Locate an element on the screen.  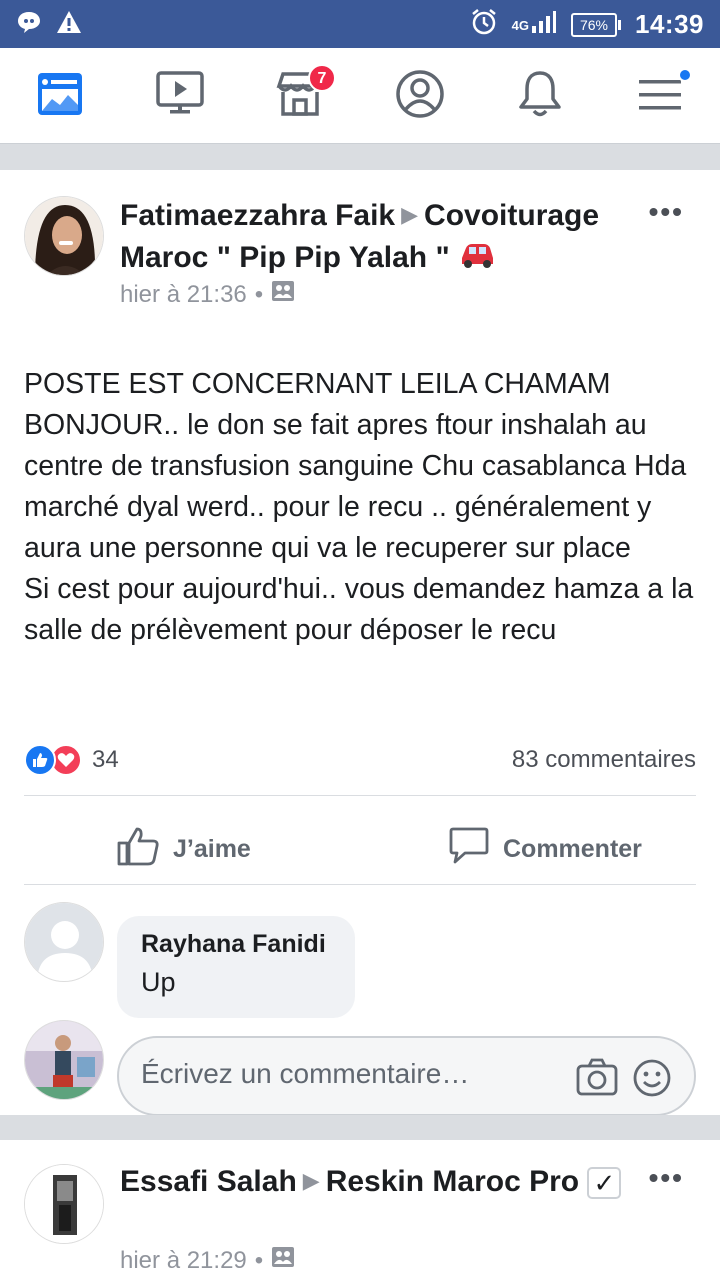
nav-news-feed is located at coordinates (60, 96).